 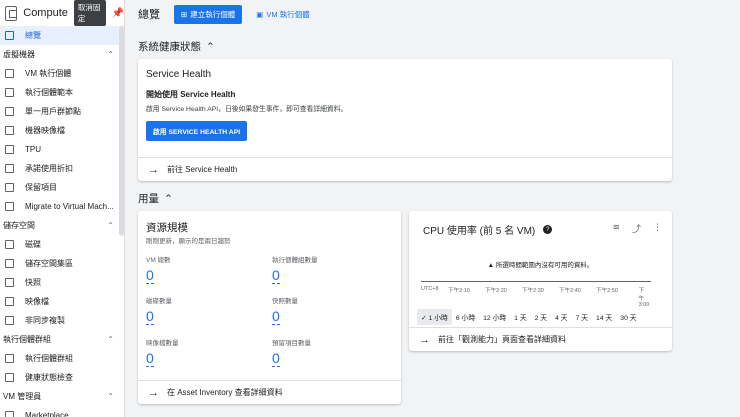 I want to click on sidebar-section-header: VM 管理員 ⌃, so click(x=62, y=396).